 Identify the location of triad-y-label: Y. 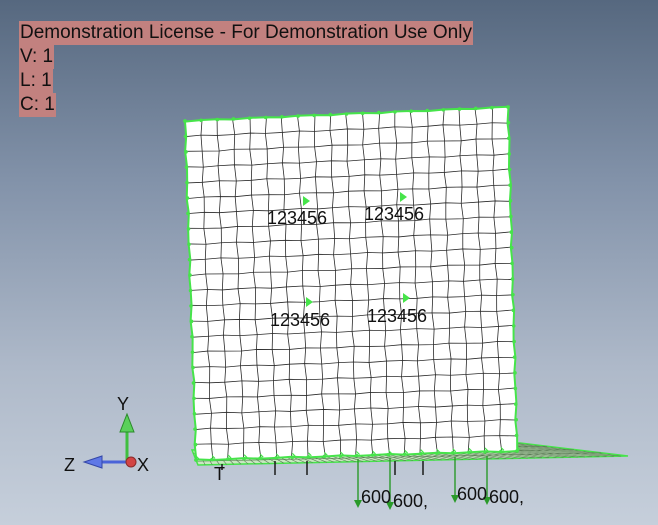
(123, 404).